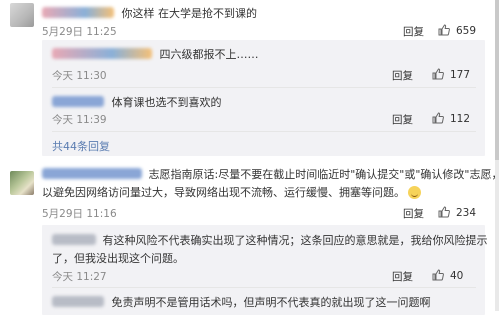  What do you see at coordinates (167, 102) in the screenshot?
I see `reply-text: 体育课也选不到喜欢的` at bounding box center [167, 102].